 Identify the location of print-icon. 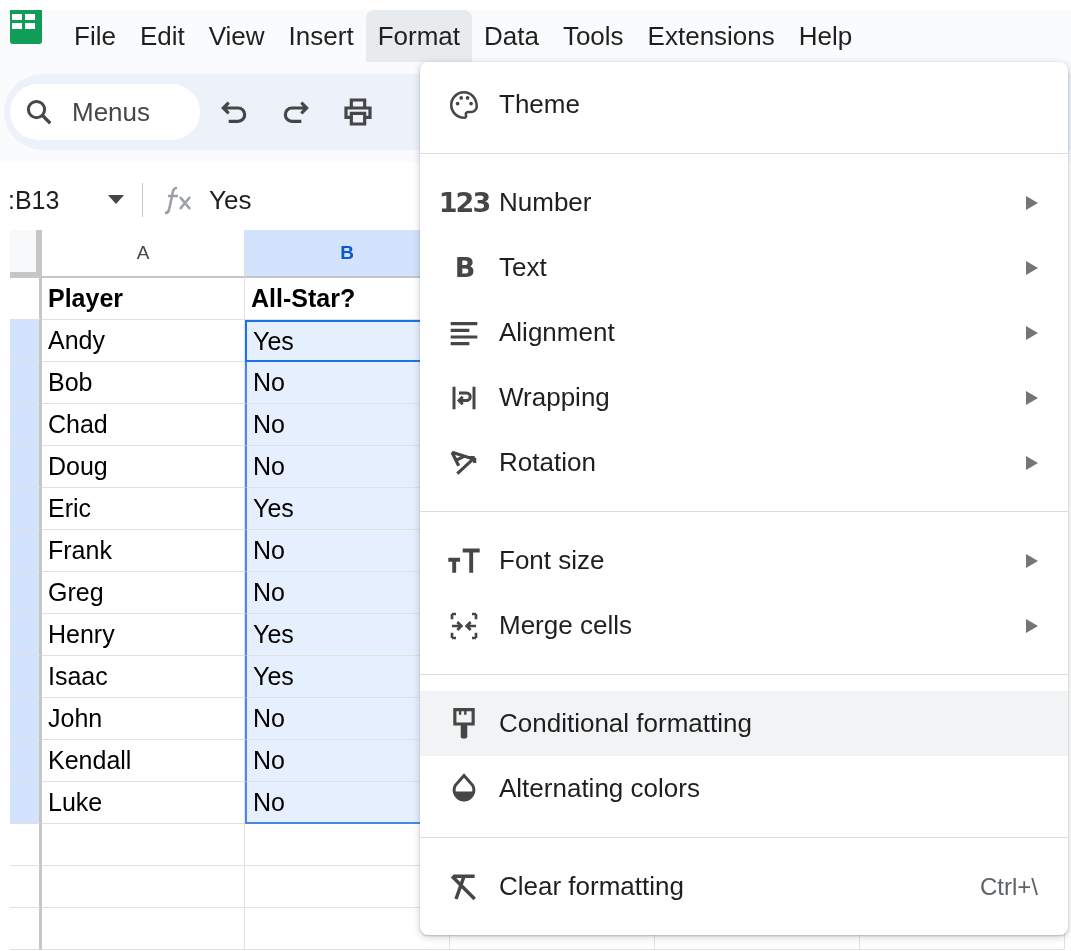
(358, 112).